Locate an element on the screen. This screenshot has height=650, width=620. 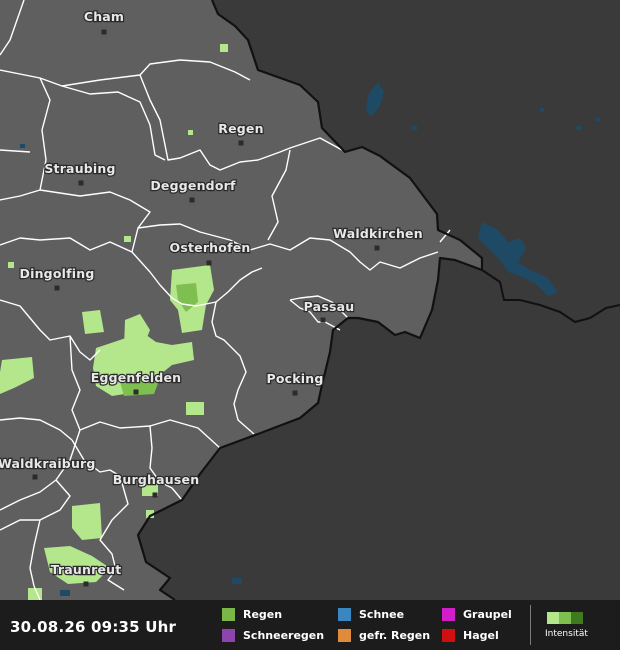
radar-timestamp: 30.08.26 09:35 Uhr is located at coordinates (93, 627).